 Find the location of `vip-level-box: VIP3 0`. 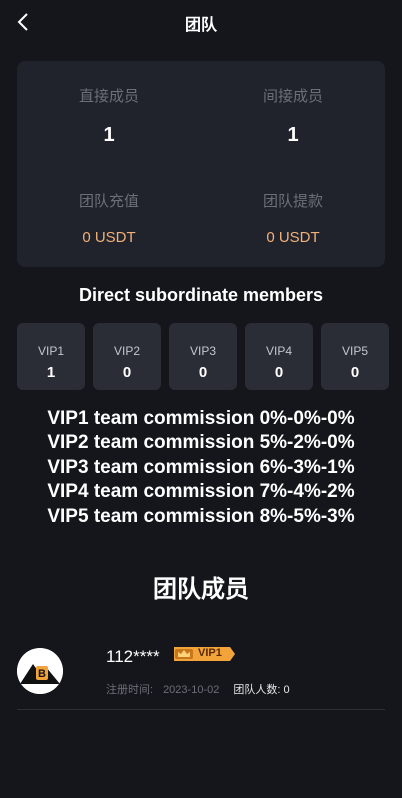

vip-level-box: VIP3 0 is located at coordinates (203, 356).